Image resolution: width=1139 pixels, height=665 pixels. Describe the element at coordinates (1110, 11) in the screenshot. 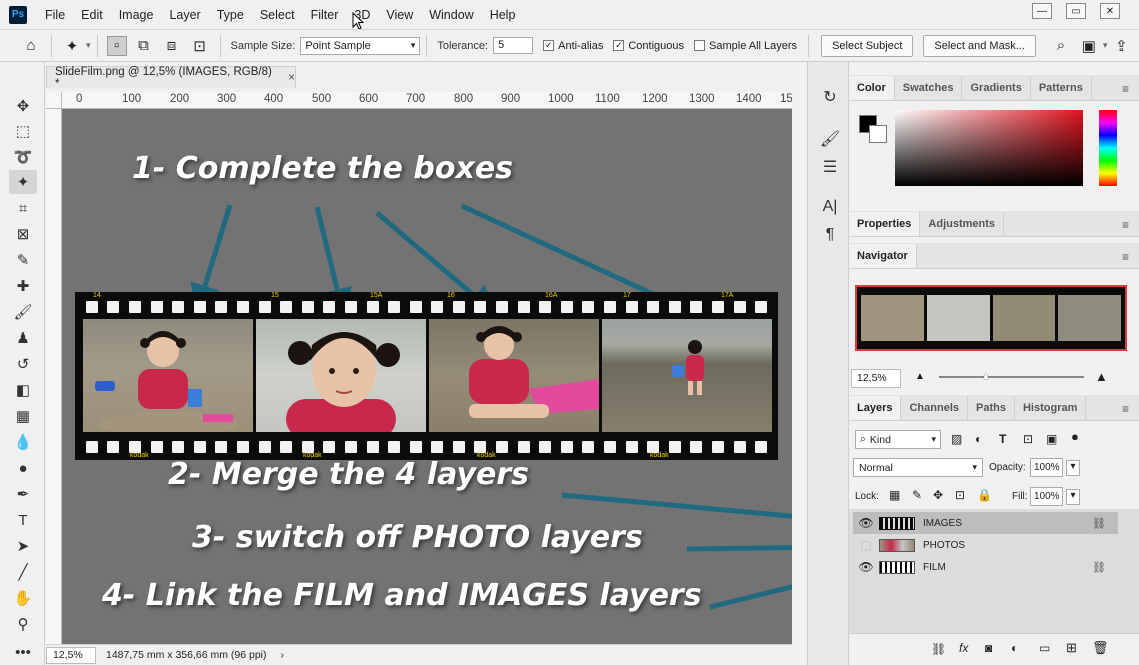

I see `close-button: ✕` at that location.